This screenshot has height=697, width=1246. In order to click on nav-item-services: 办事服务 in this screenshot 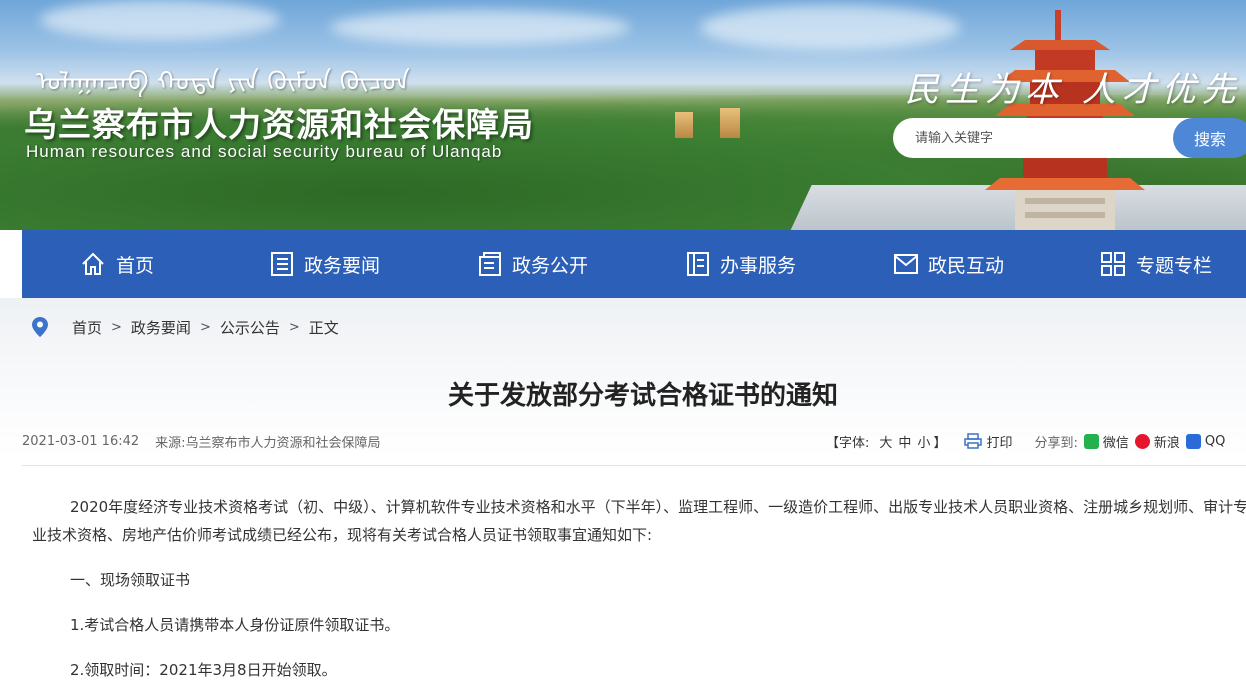, I will do `click(741, 264)`.